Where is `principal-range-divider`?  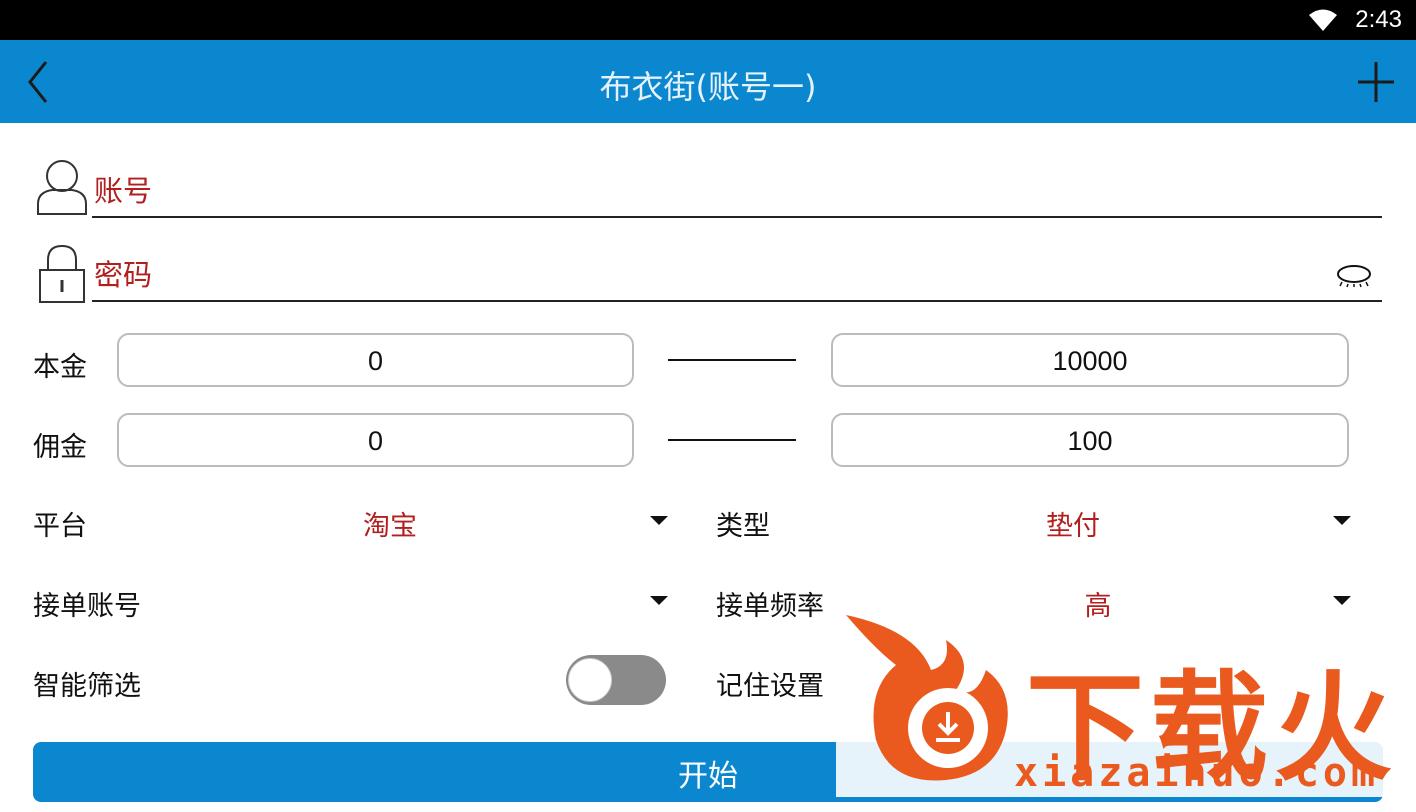
principal-range-divider is located at coordinates (732, 360).